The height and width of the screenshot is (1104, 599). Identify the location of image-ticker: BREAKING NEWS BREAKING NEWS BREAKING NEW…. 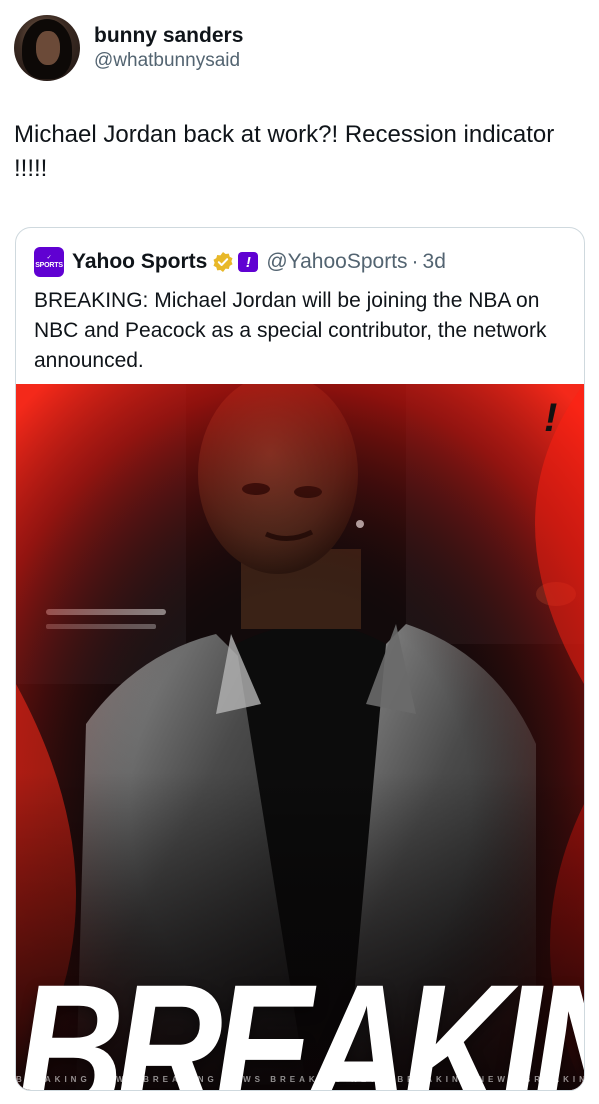
(300, 1079).